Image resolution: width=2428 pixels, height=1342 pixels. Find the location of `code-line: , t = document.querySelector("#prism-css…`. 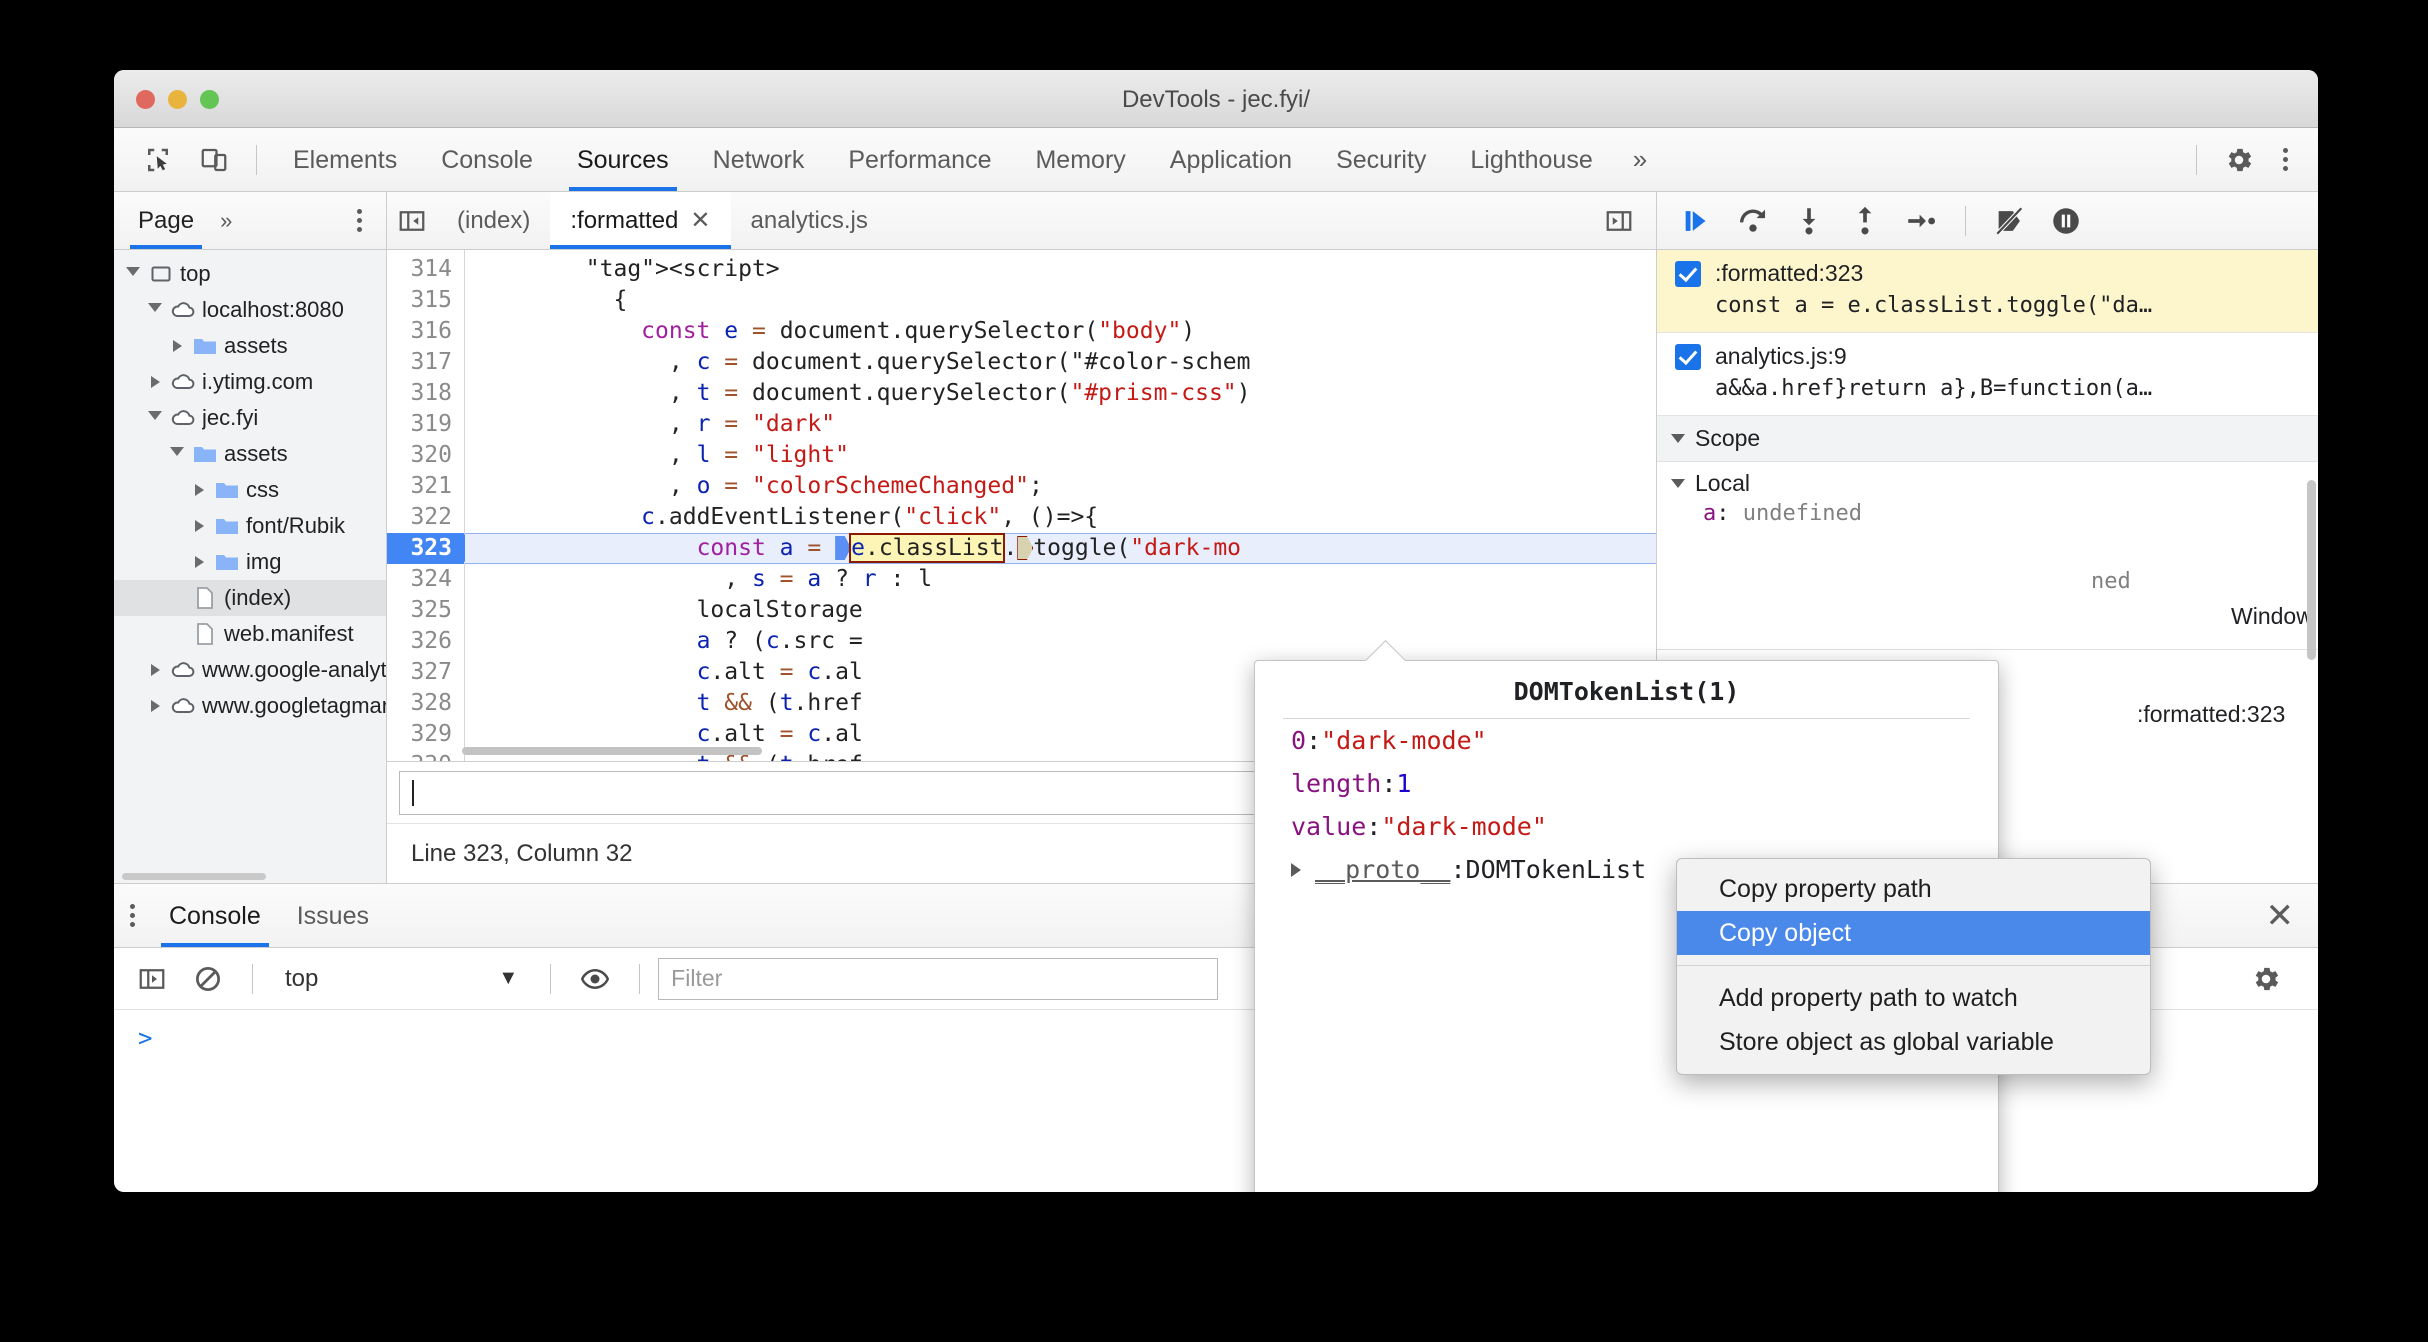

code-line: , t = document.querySelector("#prism-css… is located at coordinates (1060, 393).